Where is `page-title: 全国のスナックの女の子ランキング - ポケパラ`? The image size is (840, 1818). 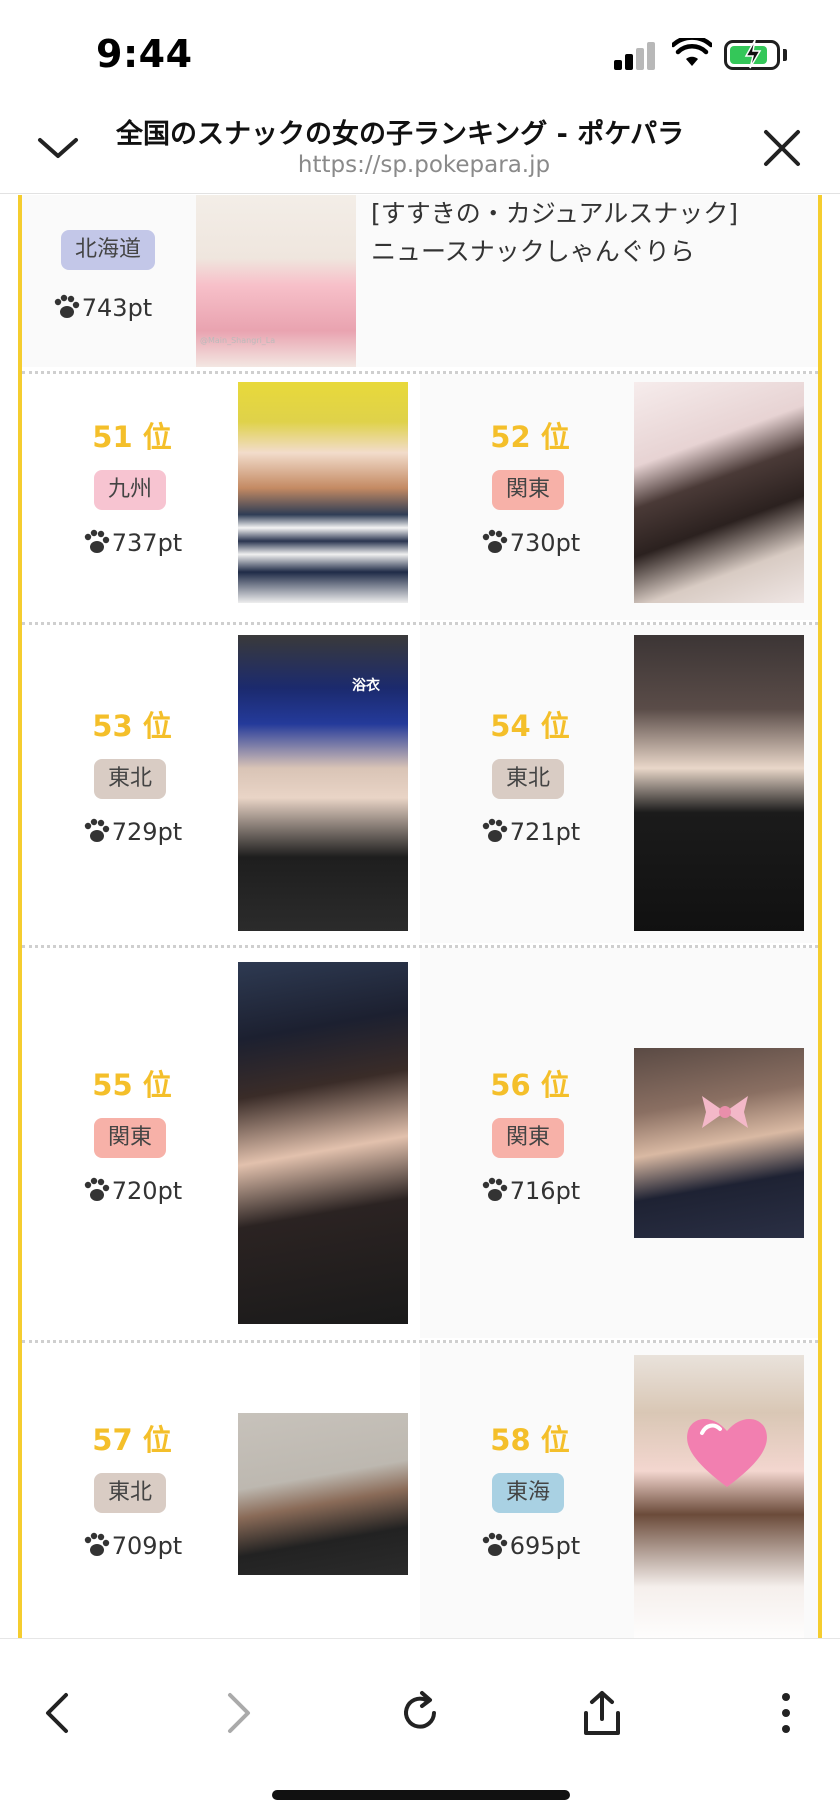 page-title: 全国のスナックの女の子ランキング - ポケパラ is located at coordinates (400, 134).